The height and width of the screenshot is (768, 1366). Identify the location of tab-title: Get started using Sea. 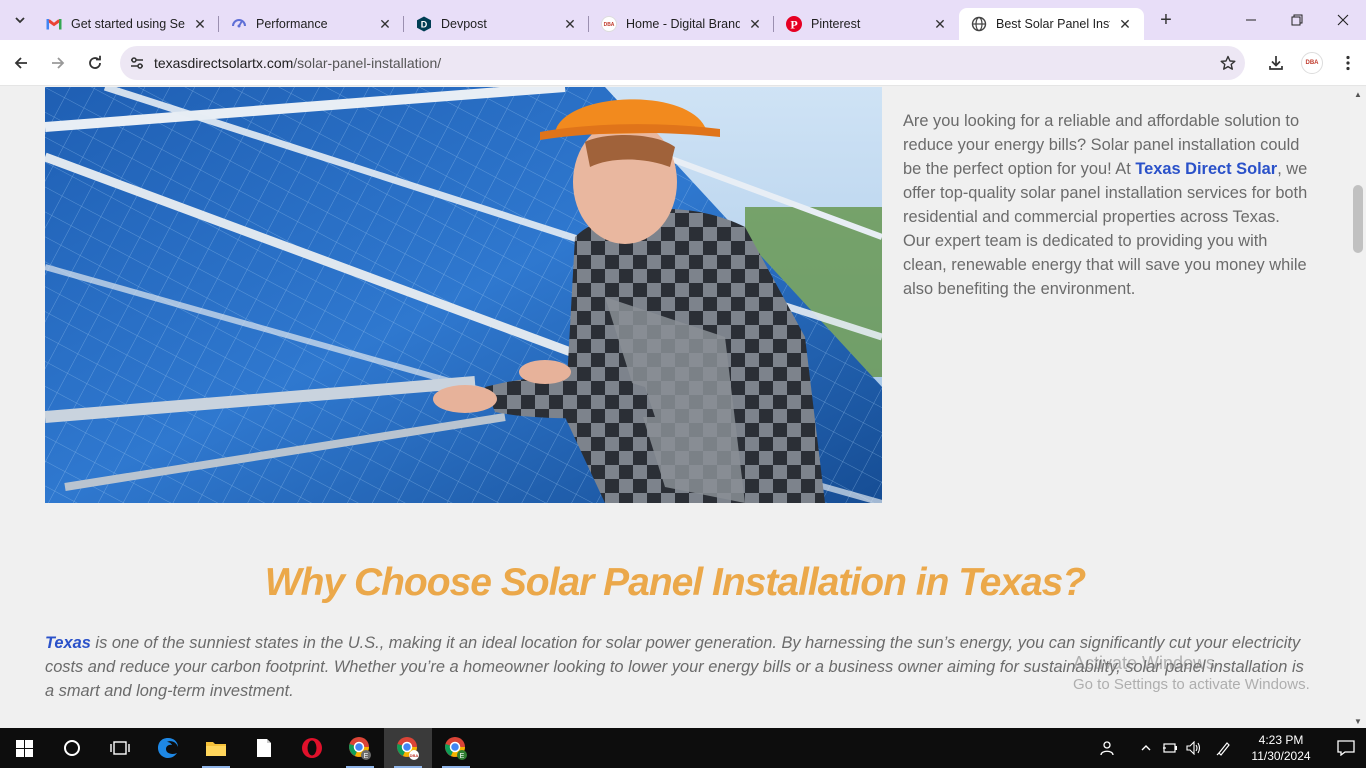
(128, 24).